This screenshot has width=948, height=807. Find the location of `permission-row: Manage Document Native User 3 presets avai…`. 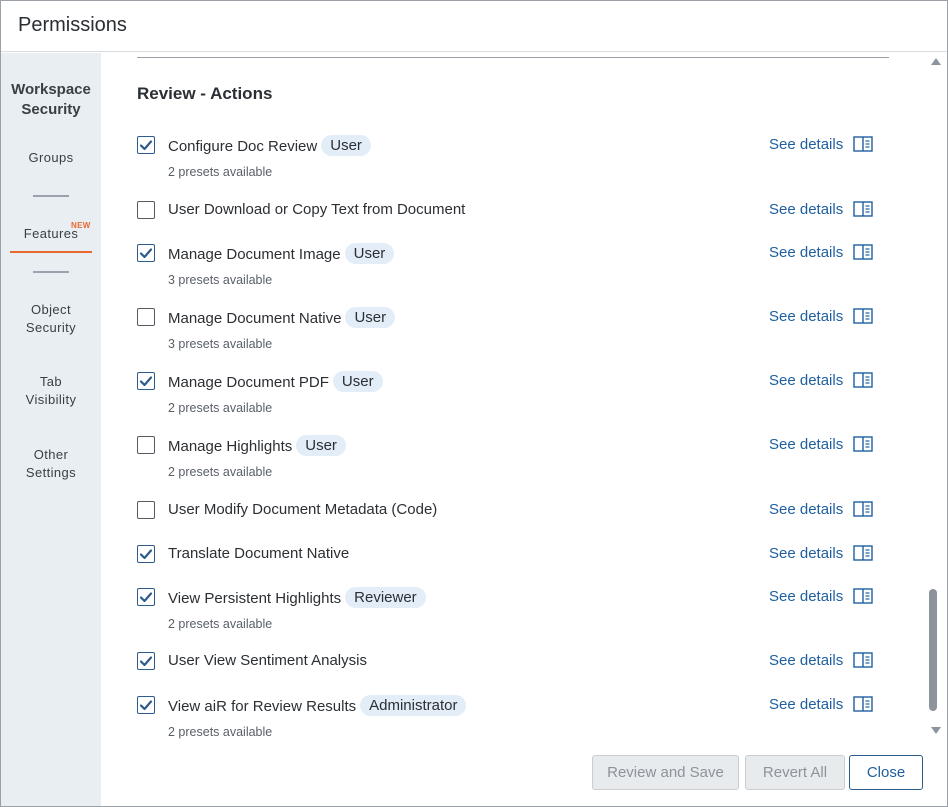

permission-row: Manage Document Native User 3 presets avai… is located at coordinates (513, 328).